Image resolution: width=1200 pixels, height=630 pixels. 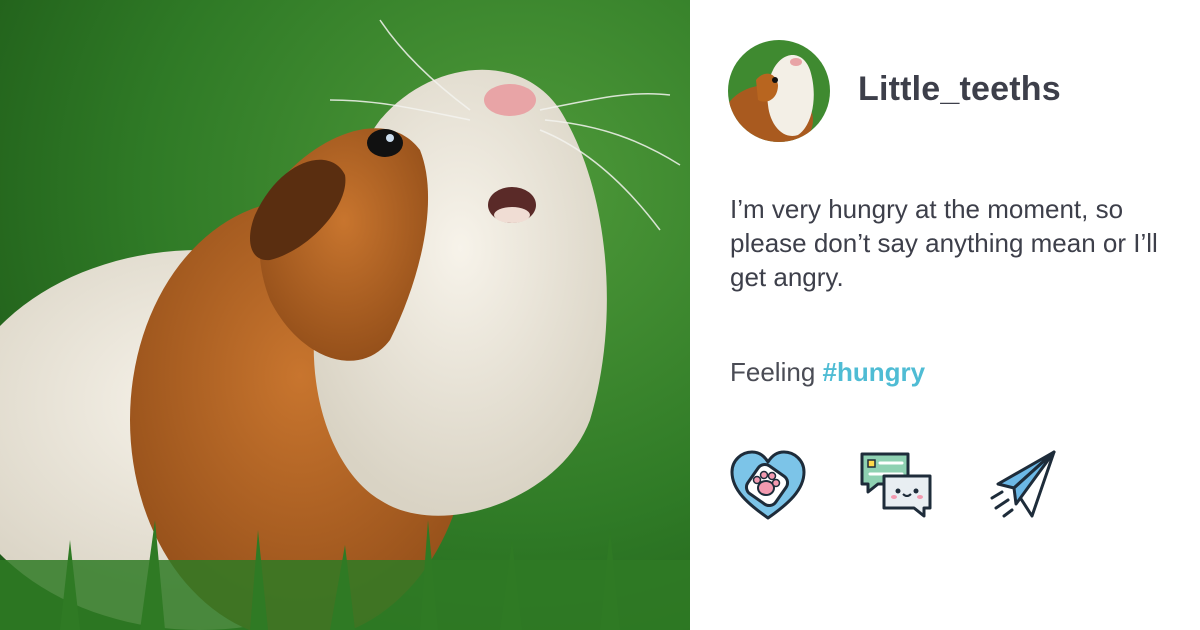 What do you see at coordinates (948, 491) in the screenshot?
I see `post-actions` at bounding box center [948, 491].